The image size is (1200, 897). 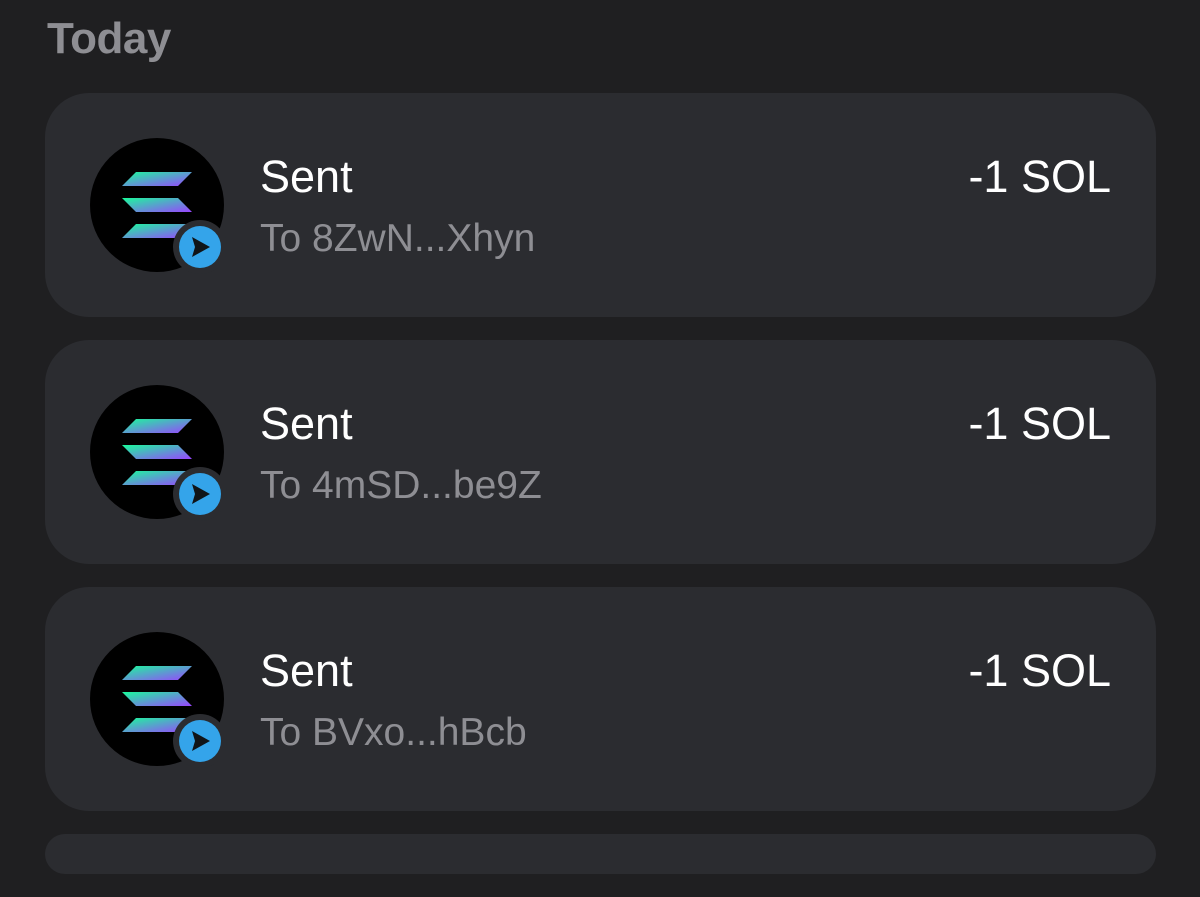 What do you see at coordinates (393, 732) in the screenshot?
I see `transaction-recipient: To BVxo...hBcb` at bounding box center [393, 732].